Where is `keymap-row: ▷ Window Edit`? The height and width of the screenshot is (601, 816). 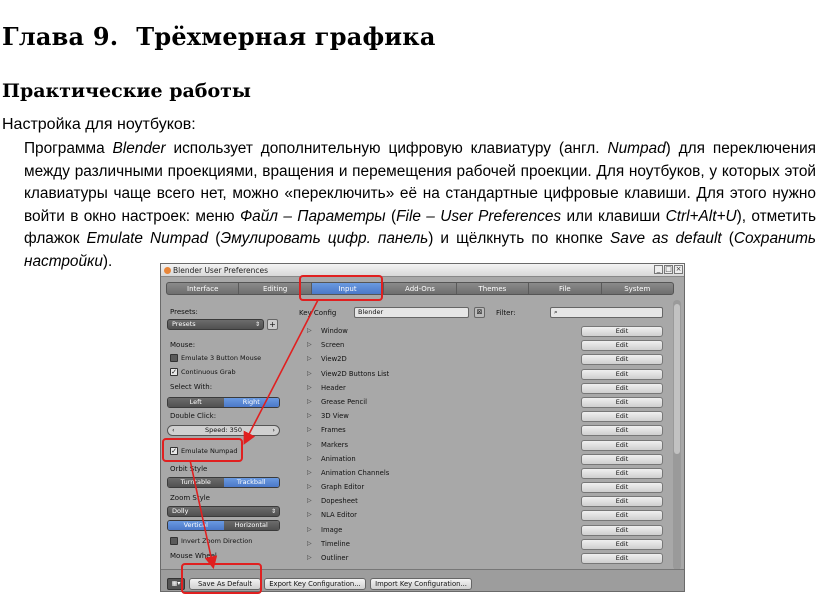
keymap-row: ▷ Window Edit is located at coordinates (482, 332).